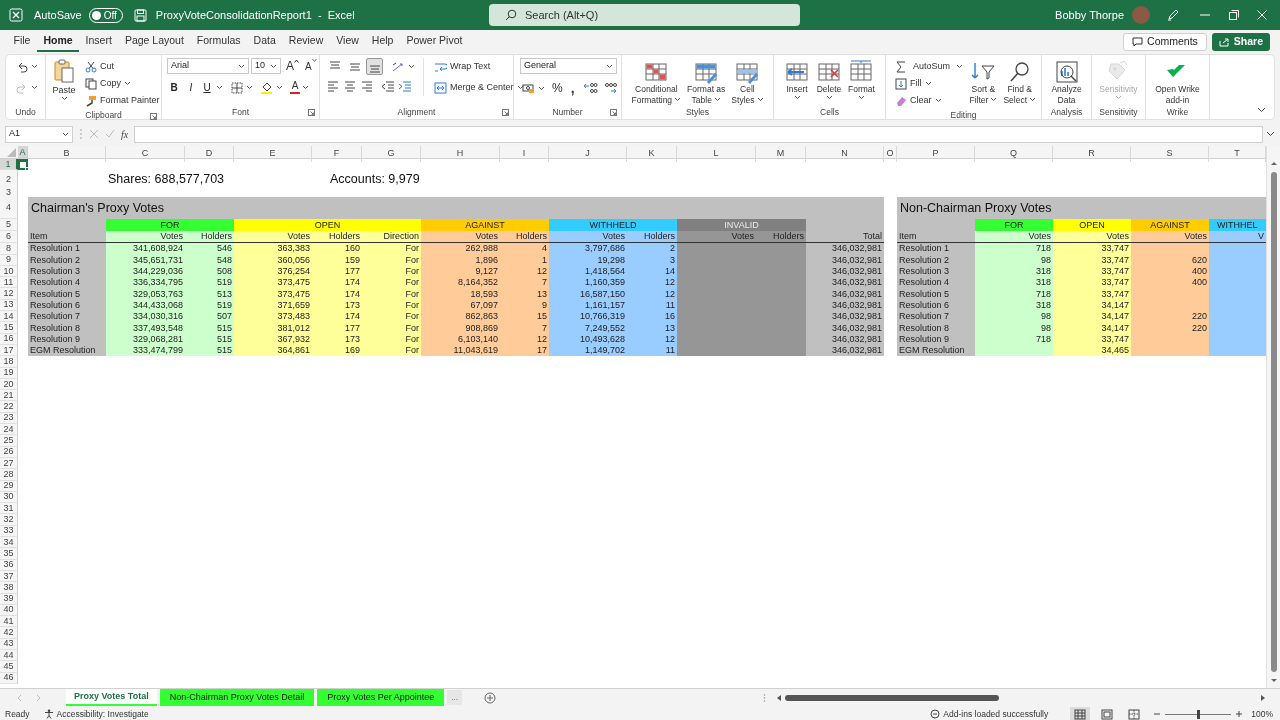  What do you see at coordinates (381, 697) in the screenshot?
I see `sheet-tab: Proxy Votes Per Appointee` at bounding box center [381, 697].